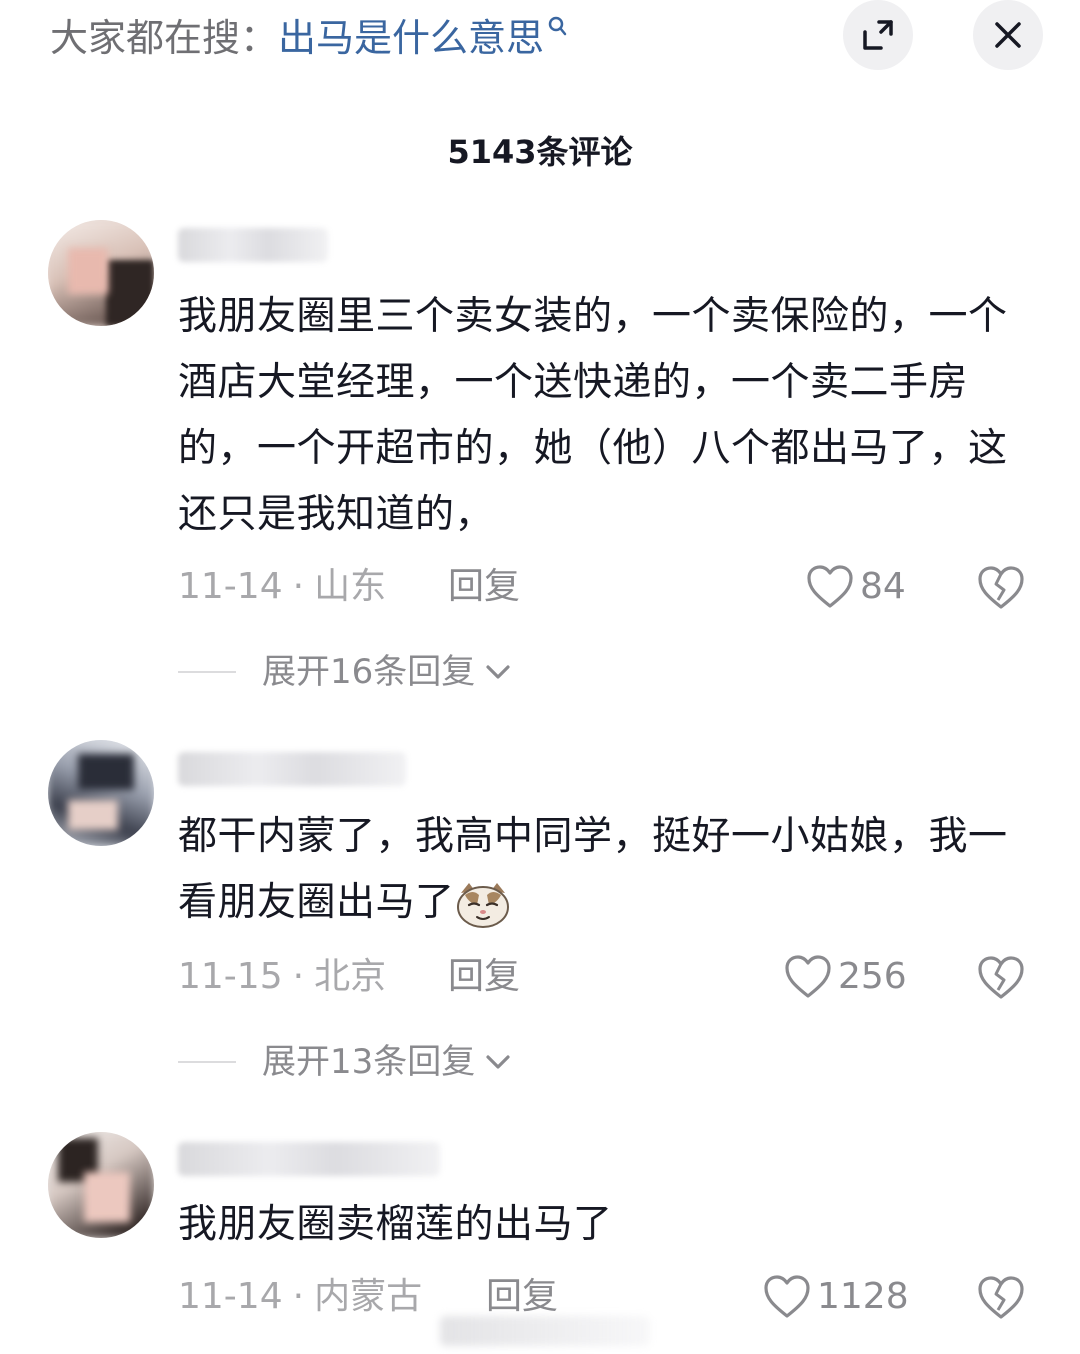 The height and width of the screenshot is (1354, 1080). What do you see at coordinates (350, 976) in the screenshot?
I see `comment-location: 北京` at bounding box center [350, 976].